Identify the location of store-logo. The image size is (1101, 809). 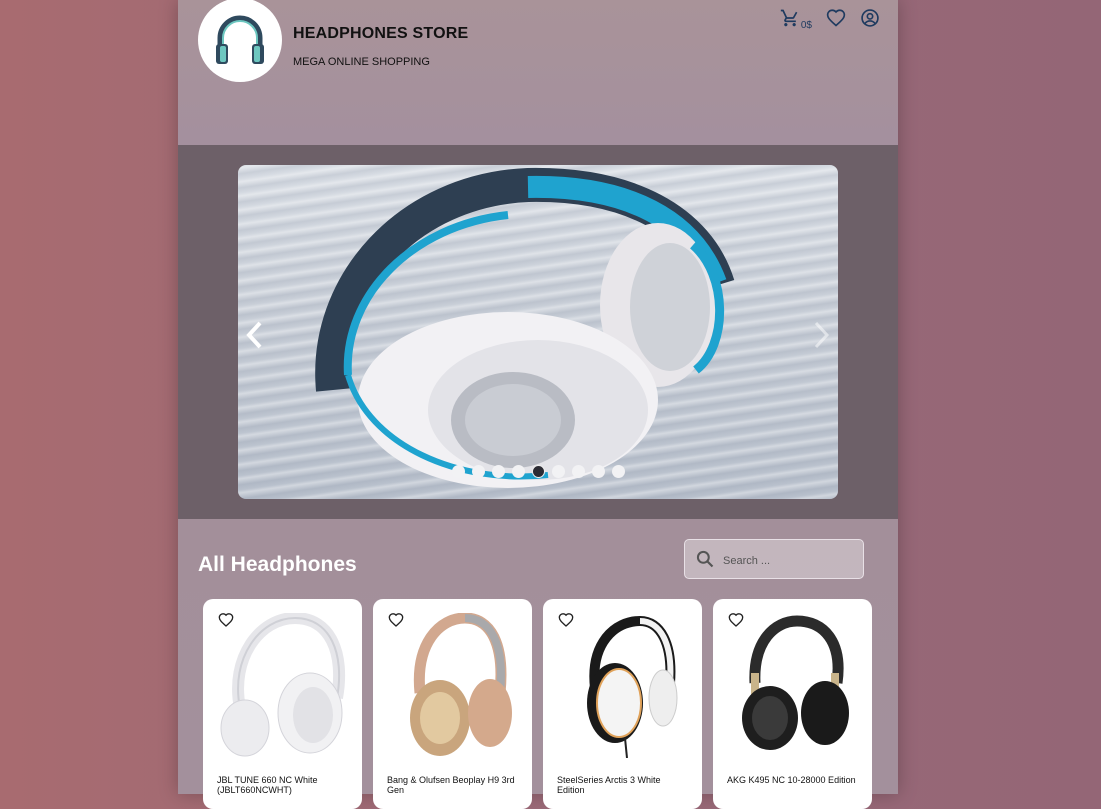
(240, 41).